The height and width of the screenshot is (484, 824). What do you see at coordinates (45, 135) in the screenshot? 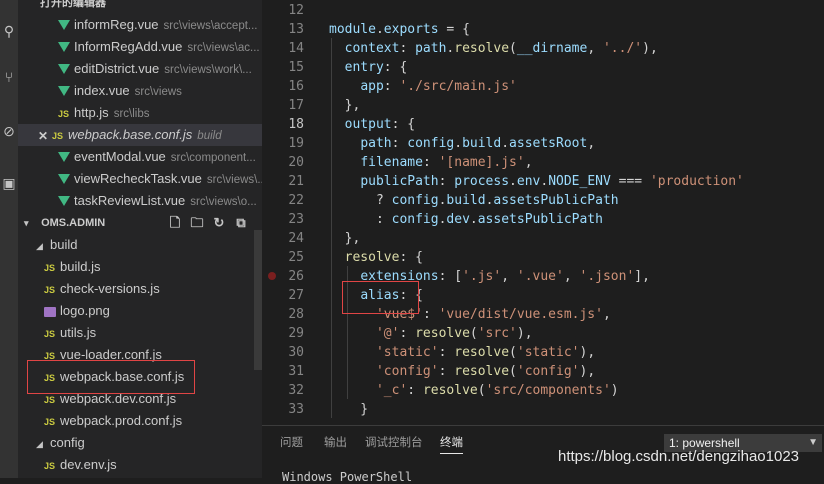
I see `close-icon: ✕` at bounding box center [45, 135].